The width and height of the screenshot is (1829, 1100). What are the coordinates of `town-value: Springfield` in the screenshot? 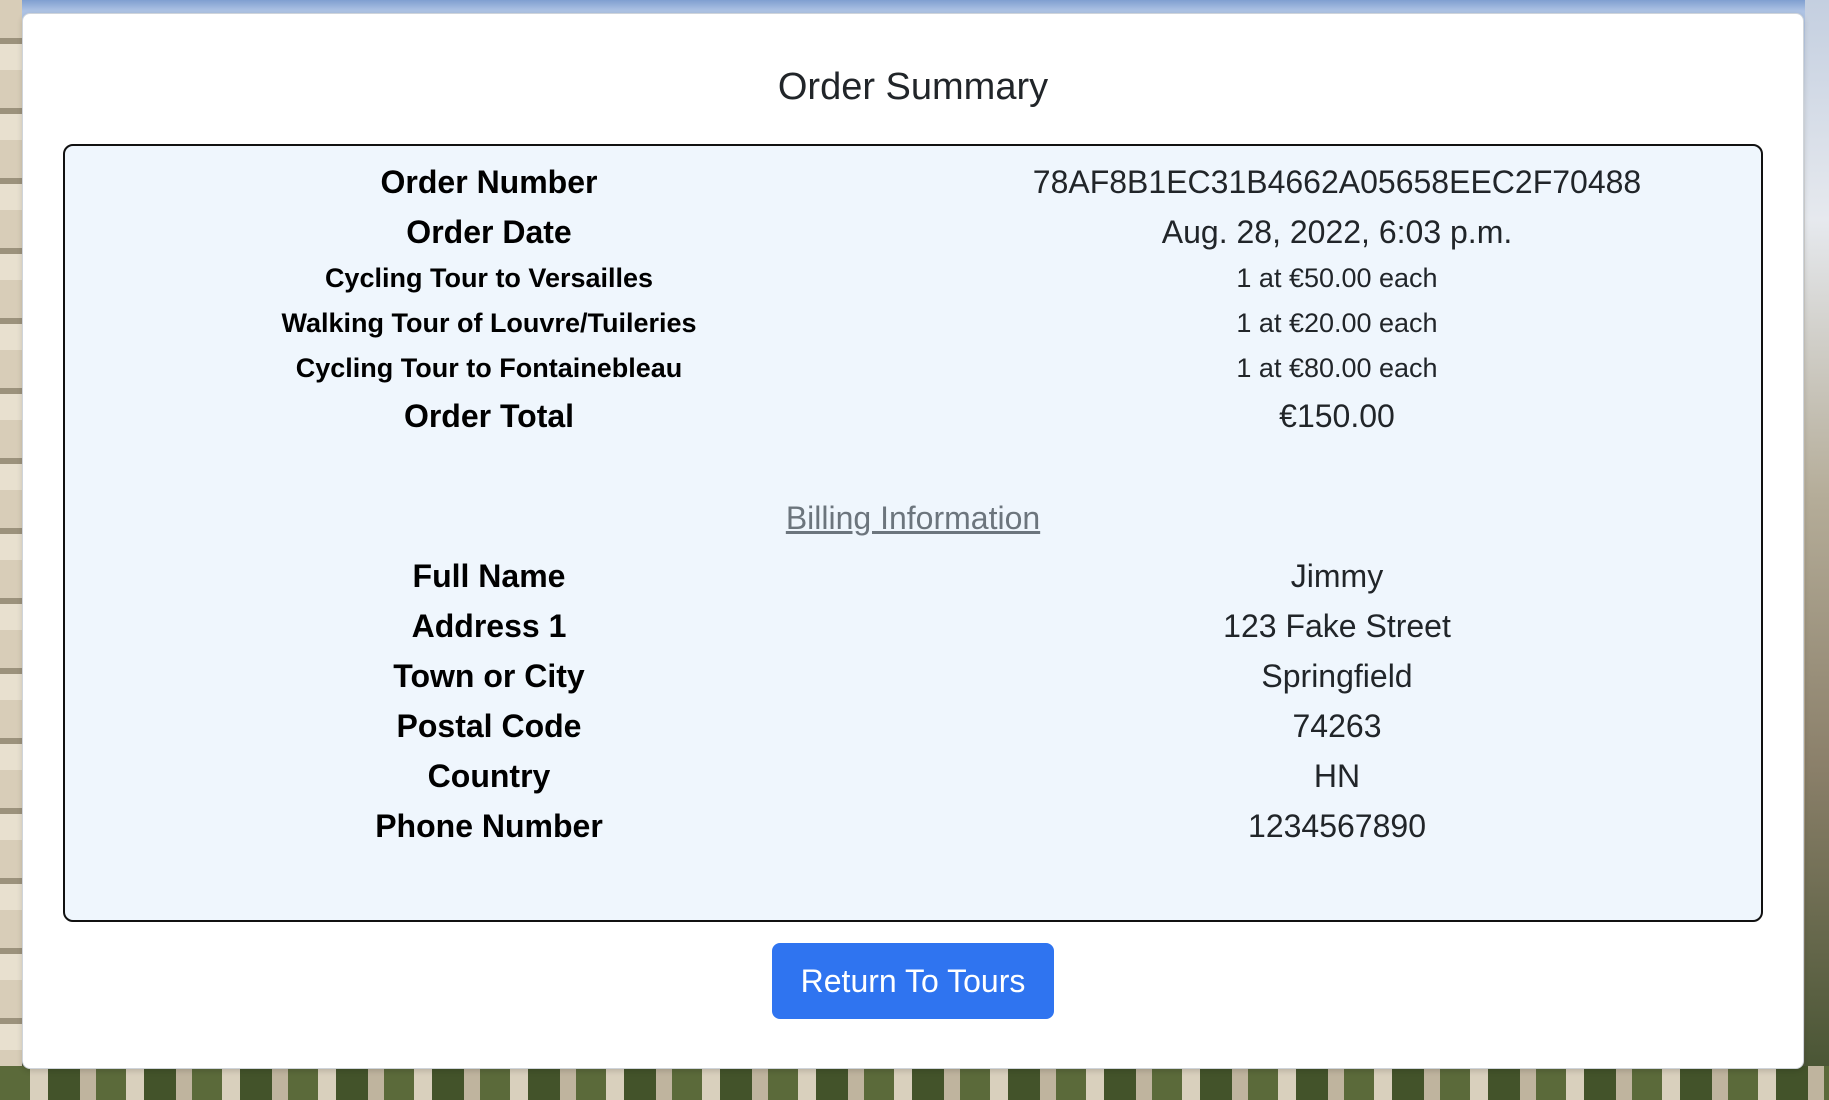 It's located at (1337, 676).